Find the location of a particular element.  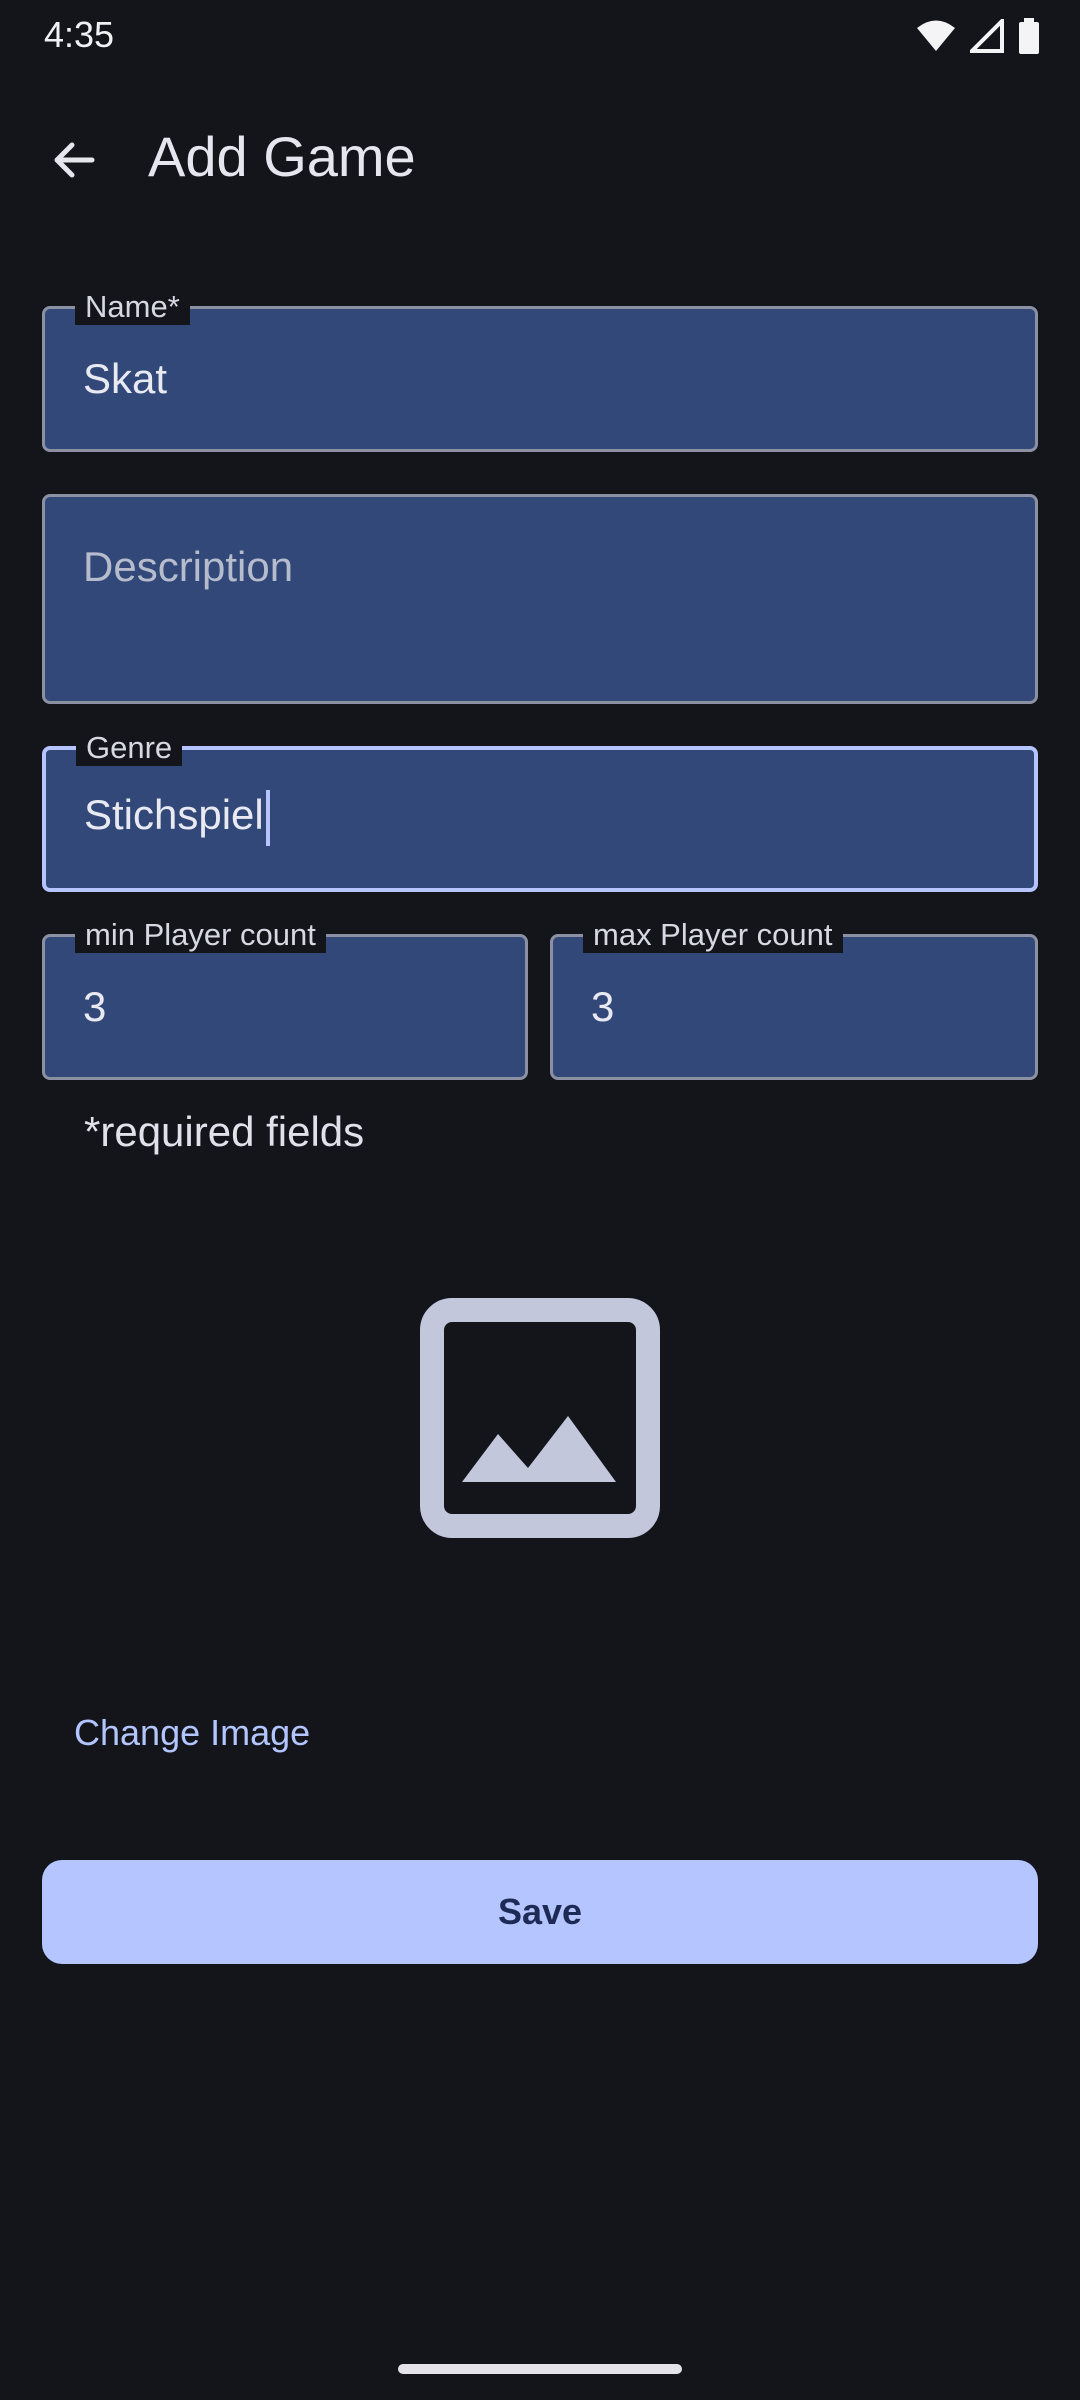

status-bar: 4:35 is located at coordinates (540, 36).